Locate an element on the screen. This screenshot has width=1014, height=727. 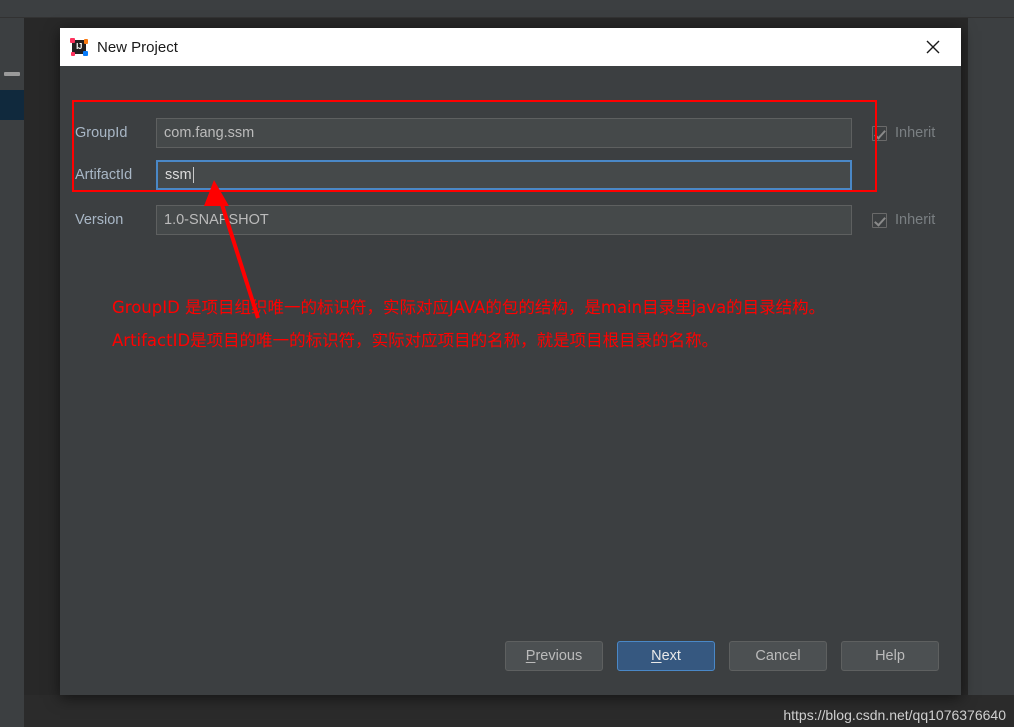
next-button-mnemonic: N is located at coordinates (656, 656).